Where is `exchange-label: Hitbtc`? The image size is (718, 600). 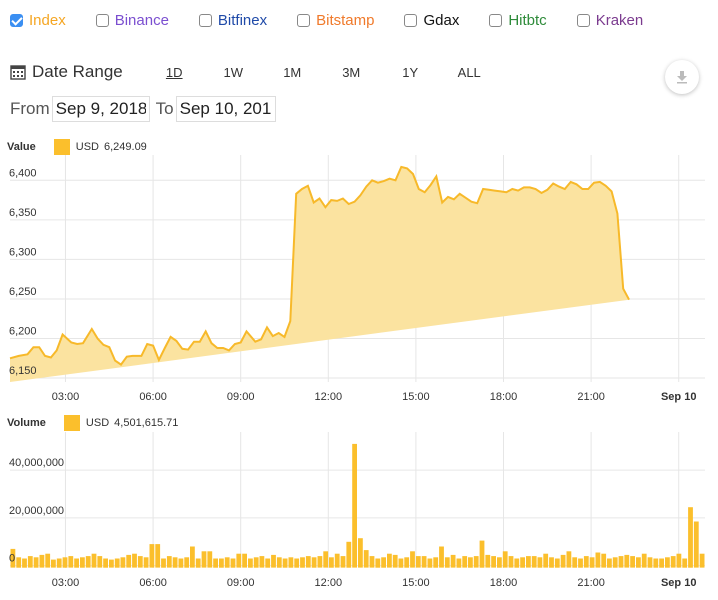
exchange-label: Hitbtc is located at coordinates (527, 20).